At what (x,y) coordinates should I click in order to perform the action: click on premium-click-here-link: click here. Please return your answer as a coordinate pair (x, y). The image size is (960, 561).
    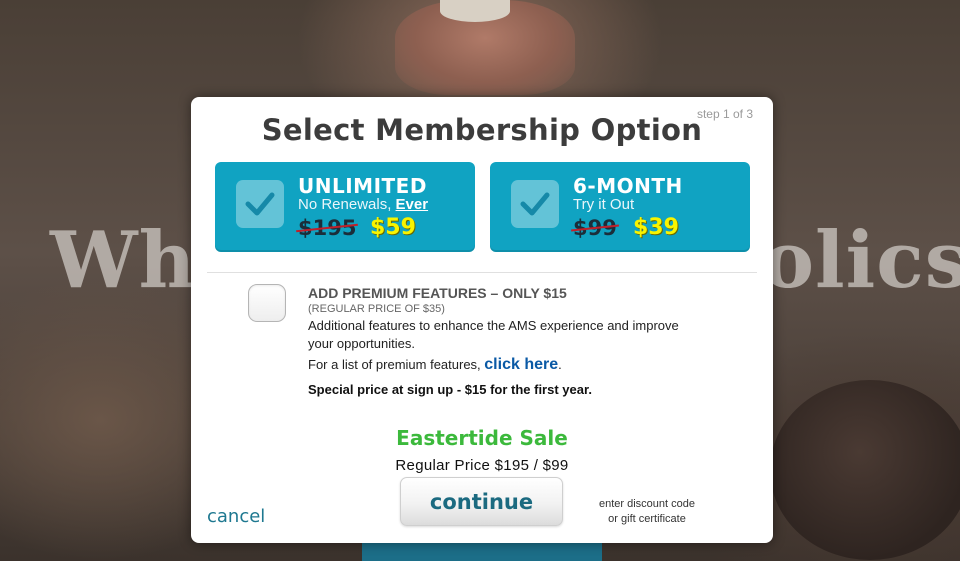
    Looking at the image, I should click on (521, 364).